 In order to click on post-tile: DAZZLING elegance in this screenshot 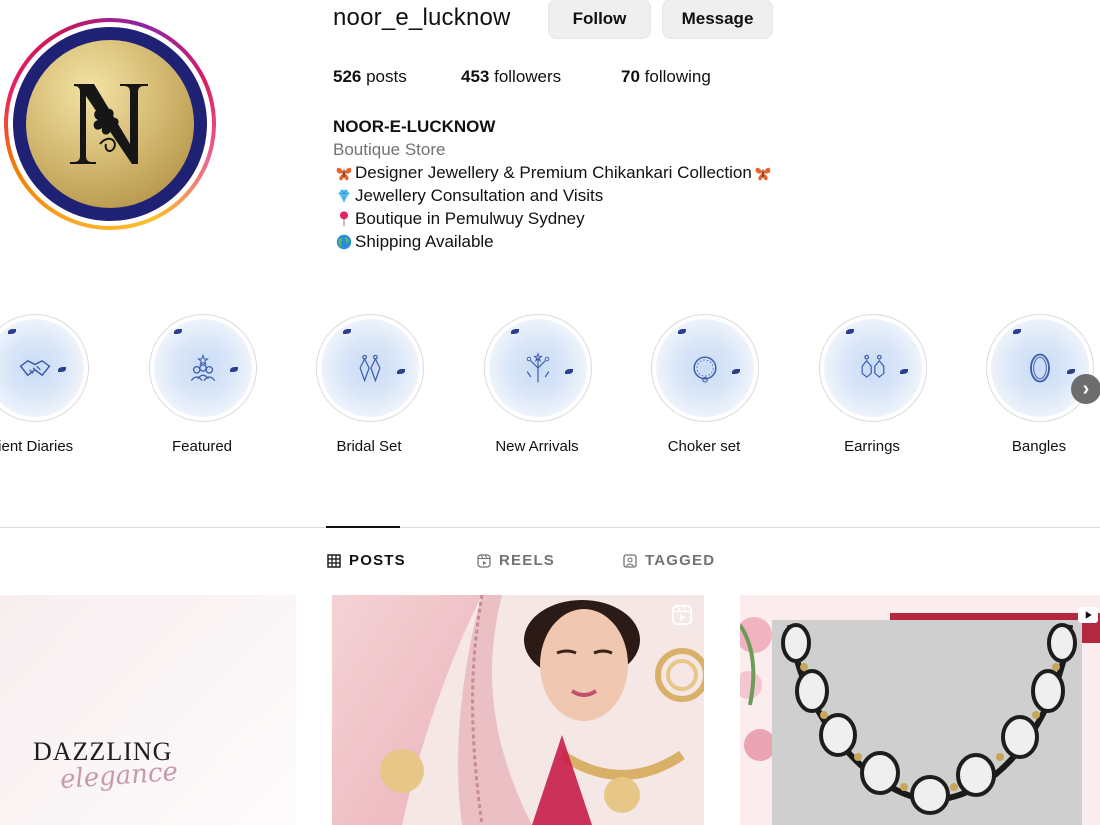, I will do `click(148, 710)`.